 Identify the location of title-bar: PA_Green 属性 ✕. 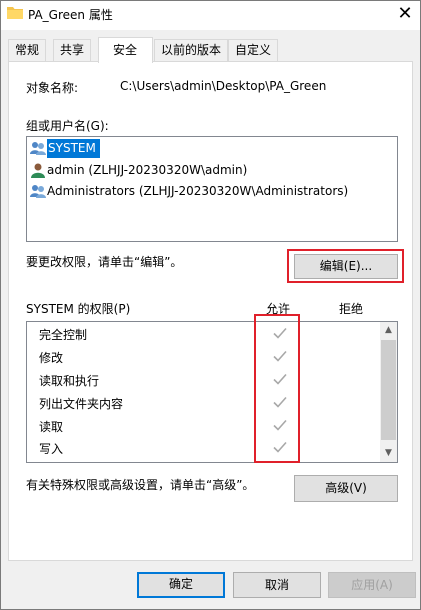
(210, 15).